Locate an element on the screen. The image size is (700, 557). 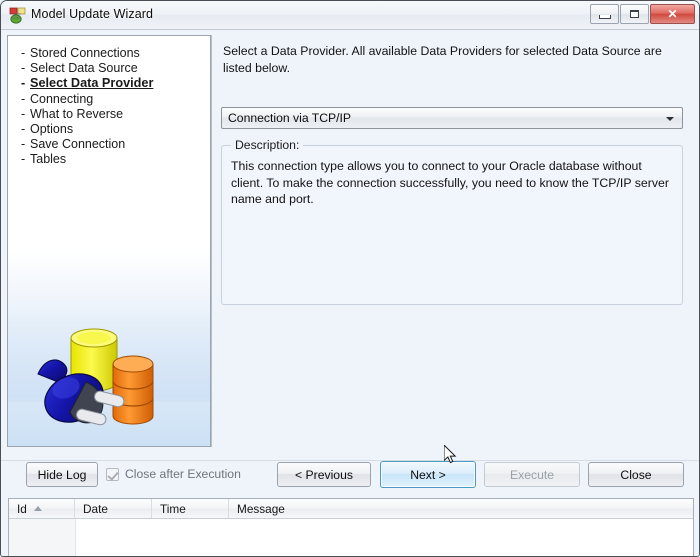
close-after-execution-checkbox: Close after Execution is located at coordinates (173, 474).